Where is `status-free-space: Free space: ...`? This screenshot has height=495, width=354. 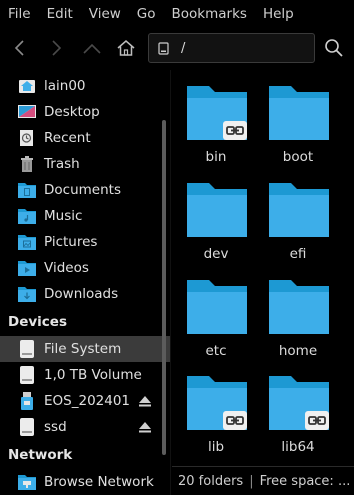 status-free-space: Free space: ... is located at coordinates (305, 481).